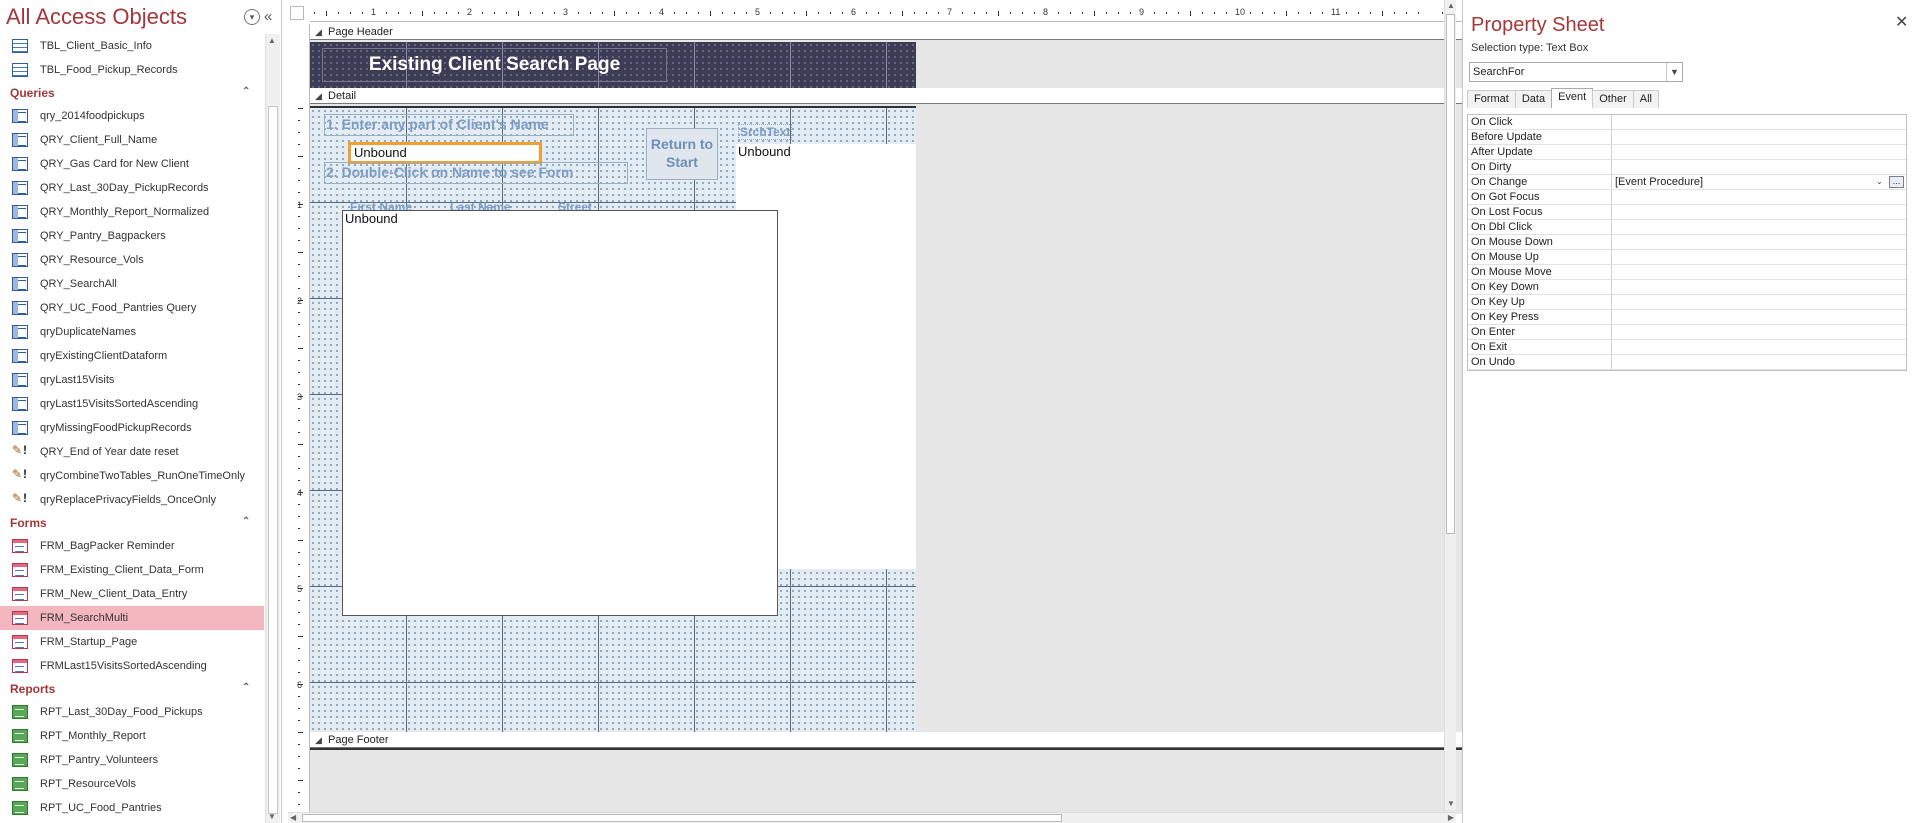 Image resolution: width=1914 pixels, height=823 pixels. I want to click on nav-item: qryDuplicateNames, so click(132, 332).